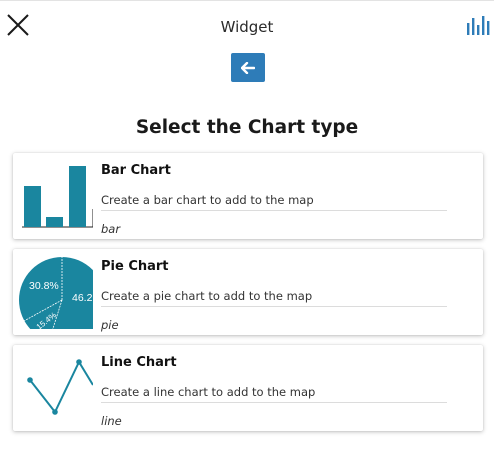  Describe the element at coordinates (56, 388) in the screenshot. I see `line-chart-thumbnail` at that location.